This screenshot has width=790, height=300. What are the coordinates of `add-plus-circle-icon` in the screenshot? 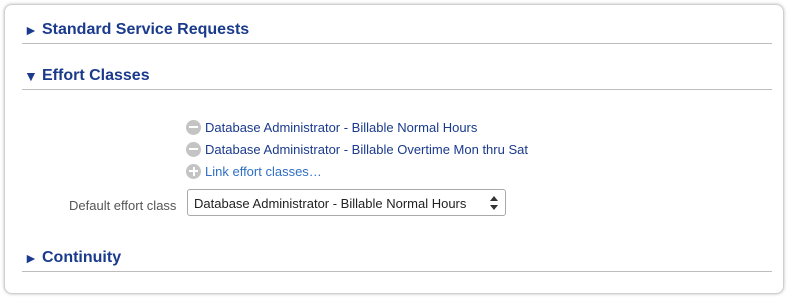 It's located at (193, 171).